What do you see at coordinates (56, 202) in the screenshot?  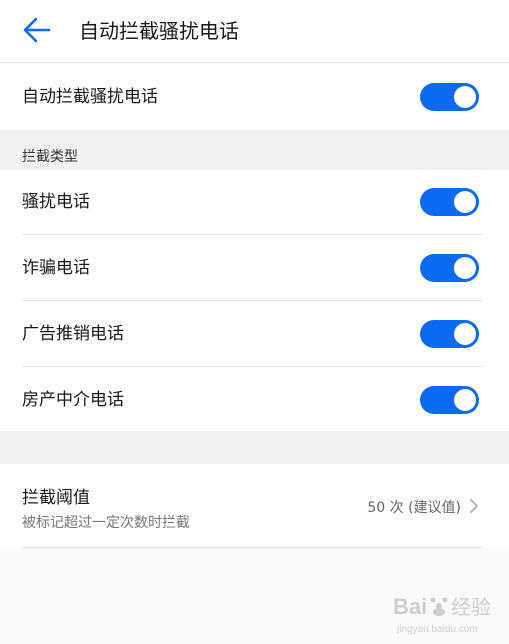 I see `harassment-call-label: 骚扰电话` at bounding box center [56, 202].